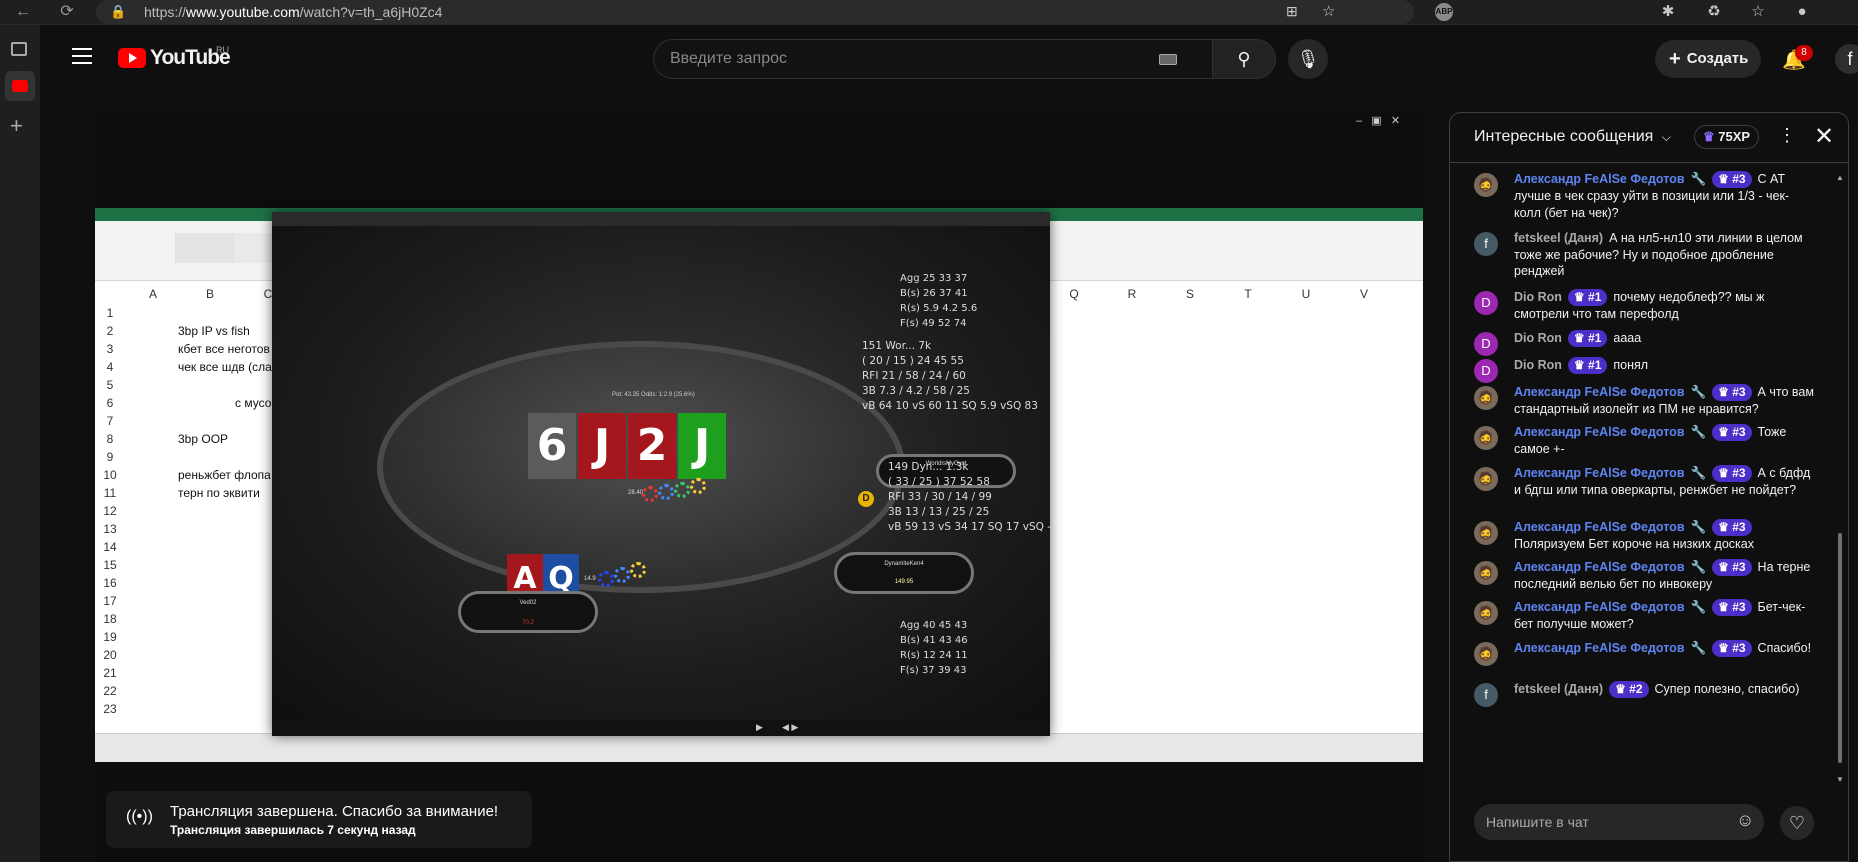 This screenshot has width=1858, height=862. Describe the element at coordinates (1727, 689) in the screenshot. I see `message-text: Супер полезно, спасибо)` at that location.